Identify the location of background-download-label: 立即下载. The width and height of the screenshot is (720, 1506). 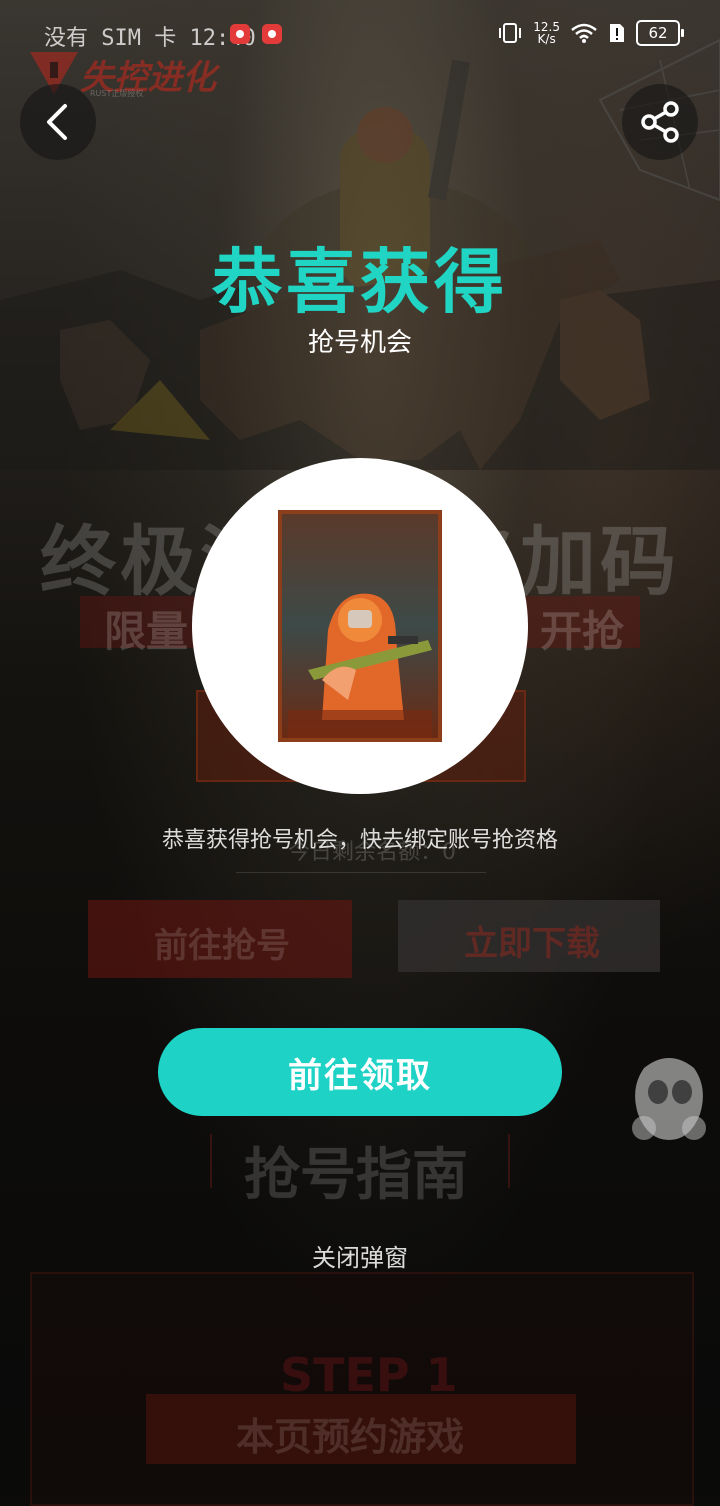
(532, 944).